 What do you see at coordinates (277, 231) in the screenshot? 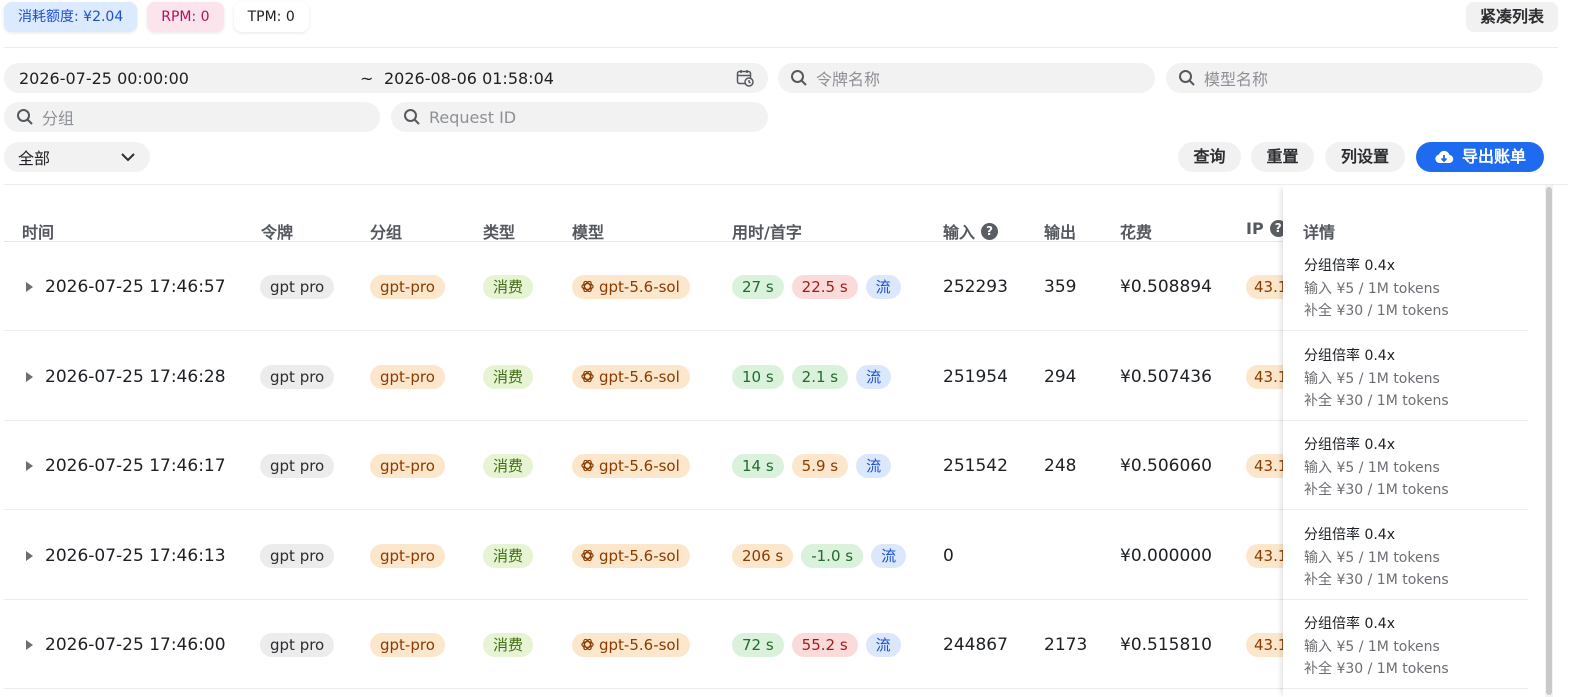
I see `header-token: 令牌` at bounding box center [277, 231].